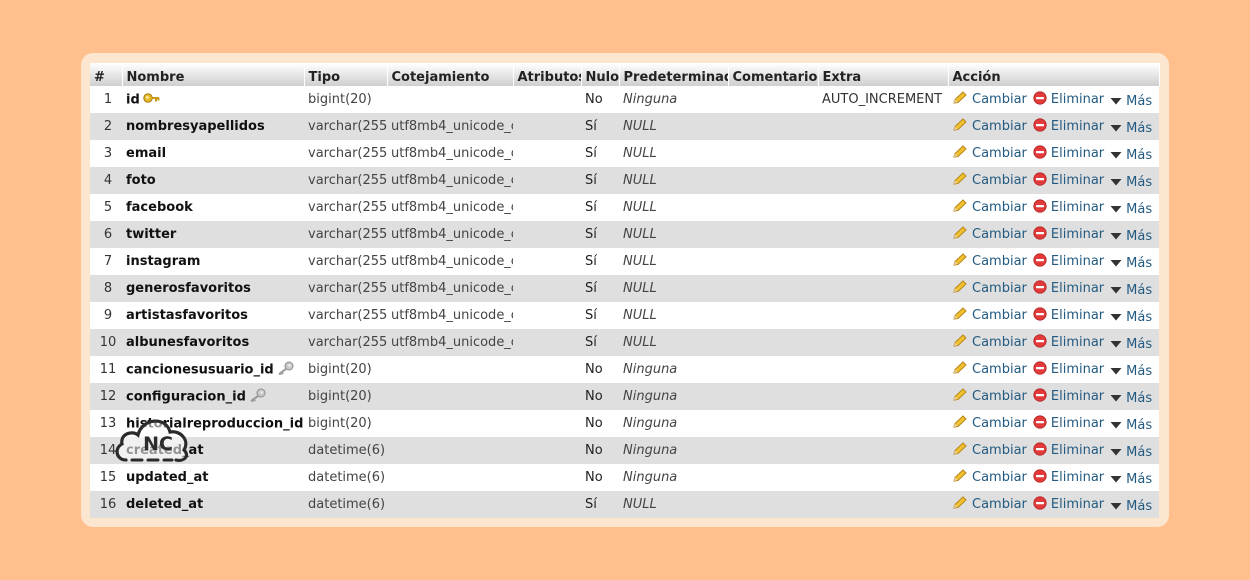 The image size is (1250, 580). Describe the element at coordinates (450, 74) in the screenshot. I see `col-header-collation: Cotejamiento` at that location.